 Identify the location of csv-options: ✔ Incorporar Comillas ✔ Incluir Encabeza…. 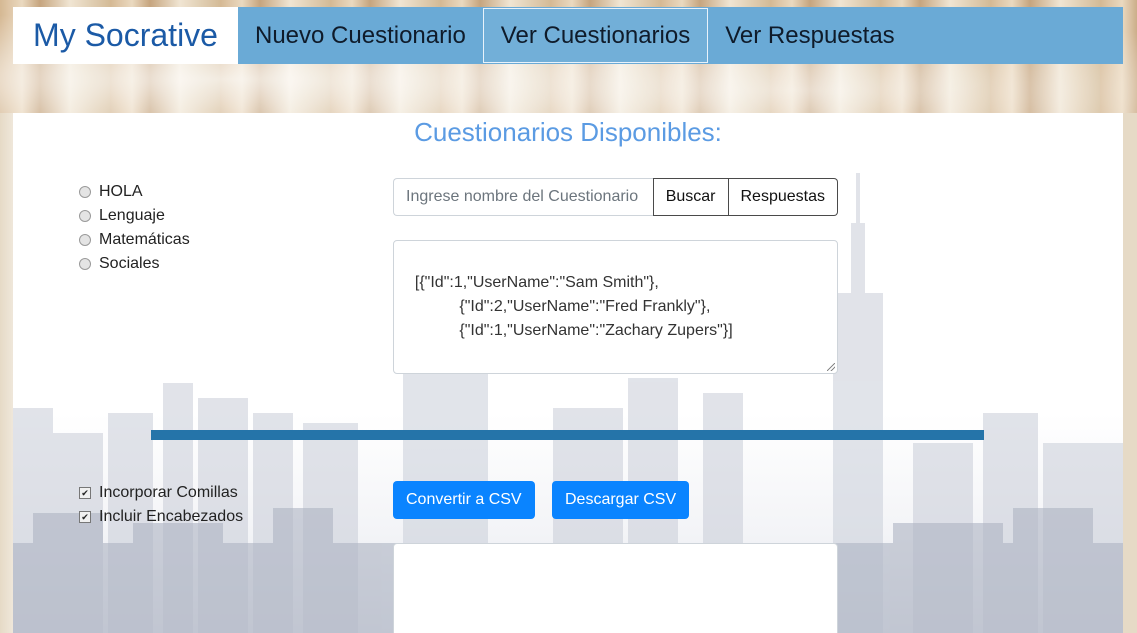
(161, 505).